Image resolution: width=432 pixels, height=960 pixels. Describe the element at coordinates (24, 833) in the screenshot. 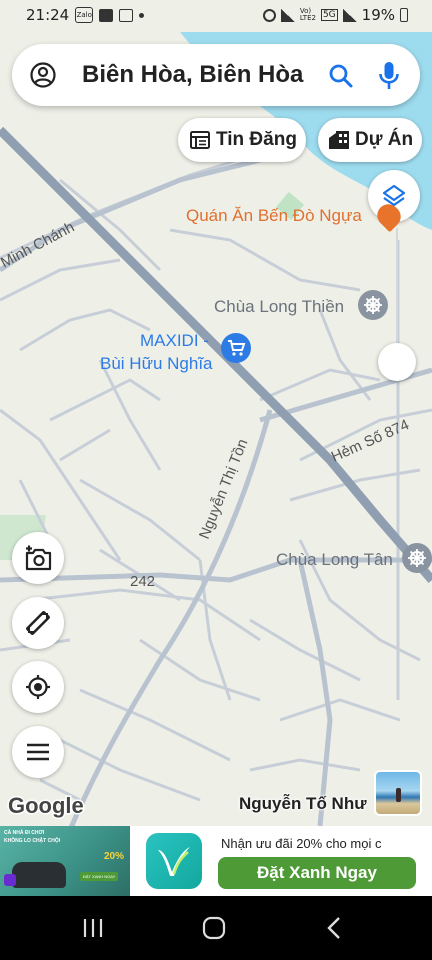

I see `ad-thumb-line1: CÀ NHÀ ĐI CHƠI` at that location.